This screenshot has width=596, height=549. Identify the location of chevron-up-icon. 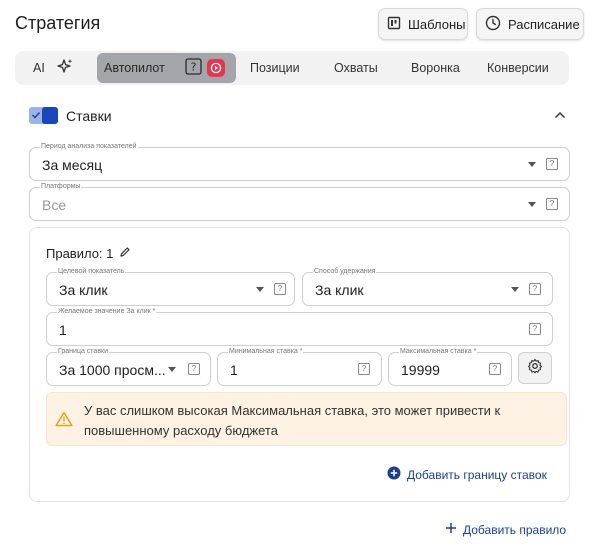
(560, 117).